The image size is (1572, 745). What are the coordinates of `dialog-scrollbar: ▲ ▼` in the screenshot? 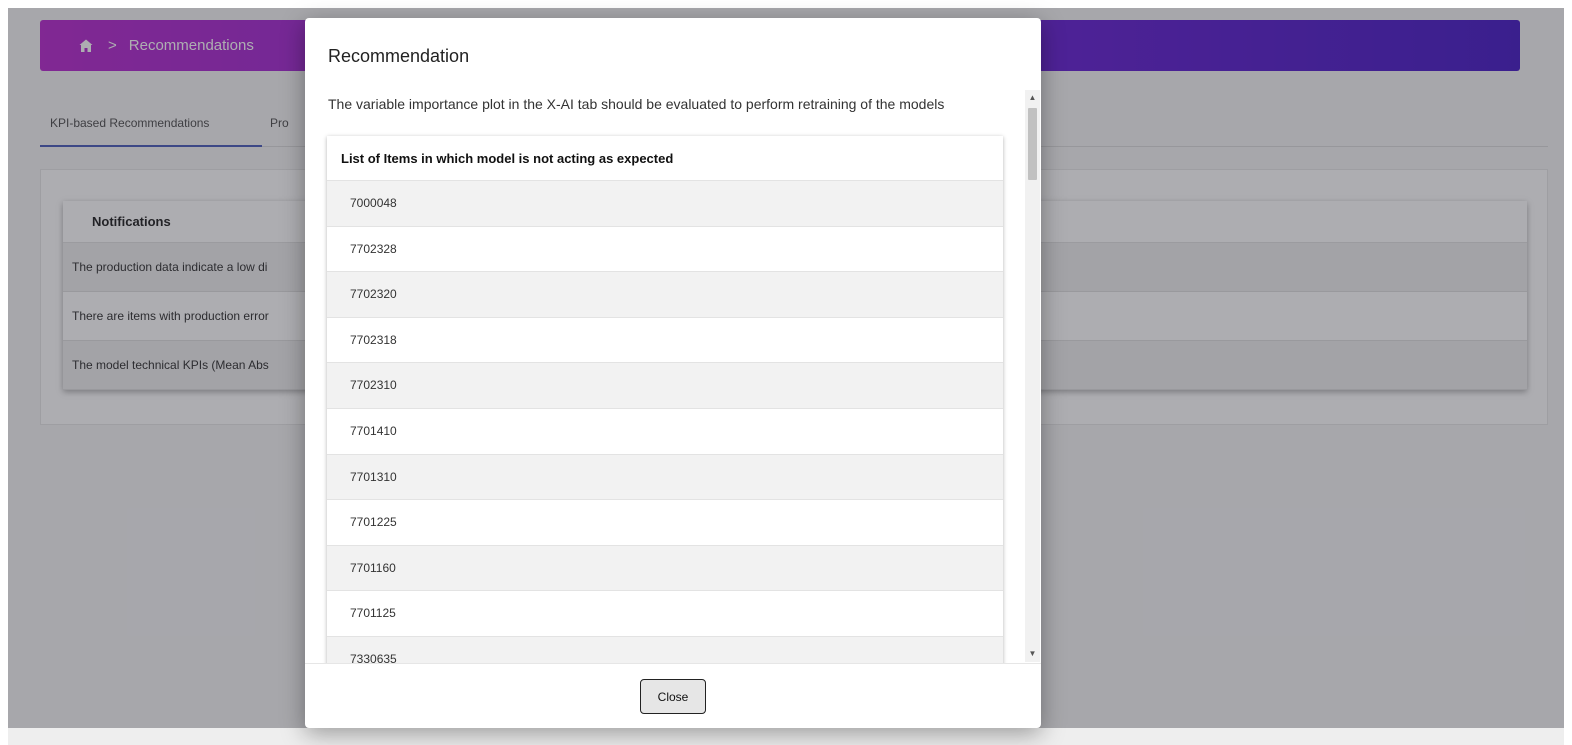 It's located at (1032, 376).